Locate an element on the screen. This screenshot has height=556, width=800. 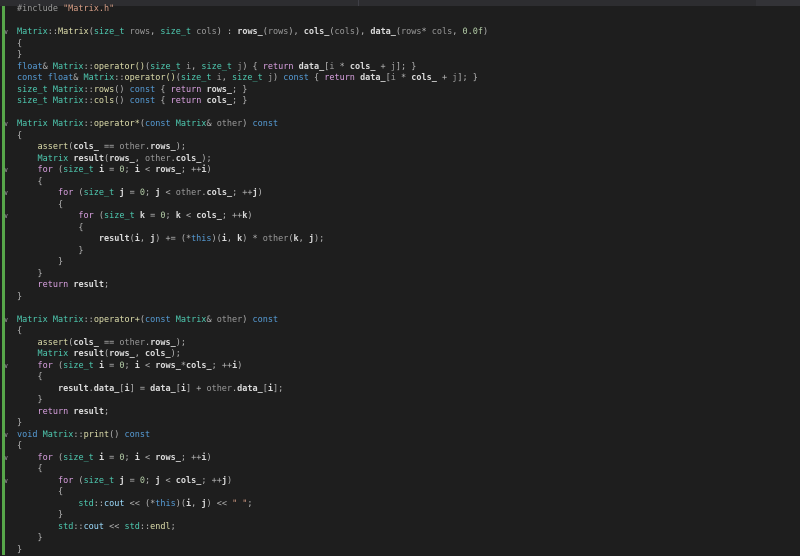
code-token: ); is located at coordinates (176, 354).